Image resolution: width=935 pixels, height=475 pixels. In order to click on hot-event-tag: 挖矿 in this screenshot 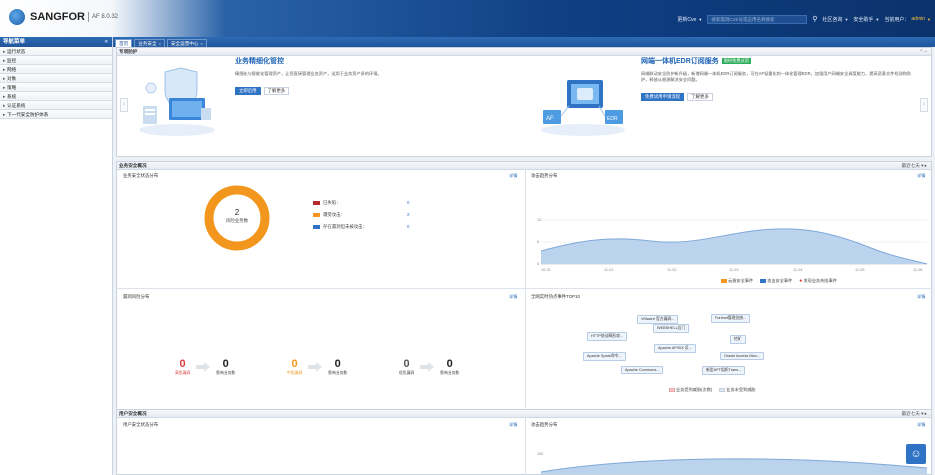, I will do `click(738, 339)`.